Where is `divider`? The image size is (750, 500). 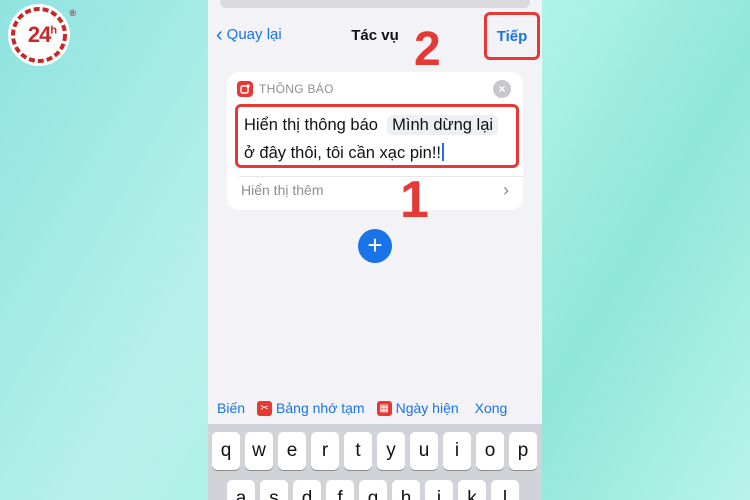
divider is located at coordinates (381, 176).